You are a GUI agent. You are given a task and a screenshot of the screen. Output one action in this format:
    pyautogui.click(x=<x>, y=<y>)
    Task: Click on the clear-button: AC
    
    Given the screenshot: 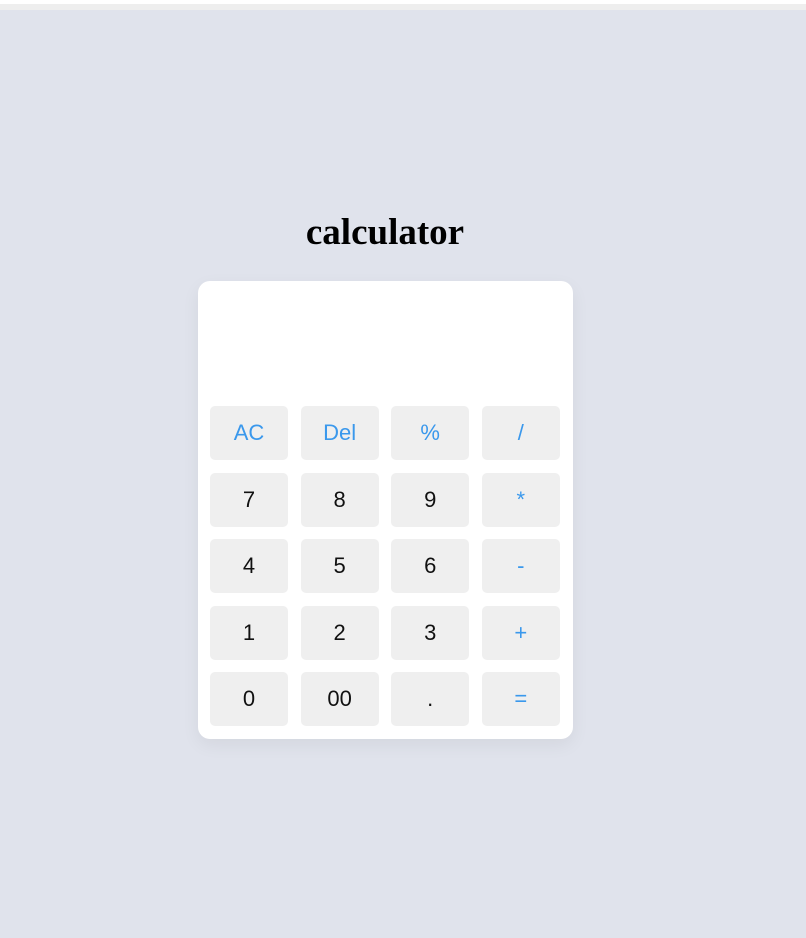 What is the action you would take?
    pyautogui.click(x=249, y=433)
    